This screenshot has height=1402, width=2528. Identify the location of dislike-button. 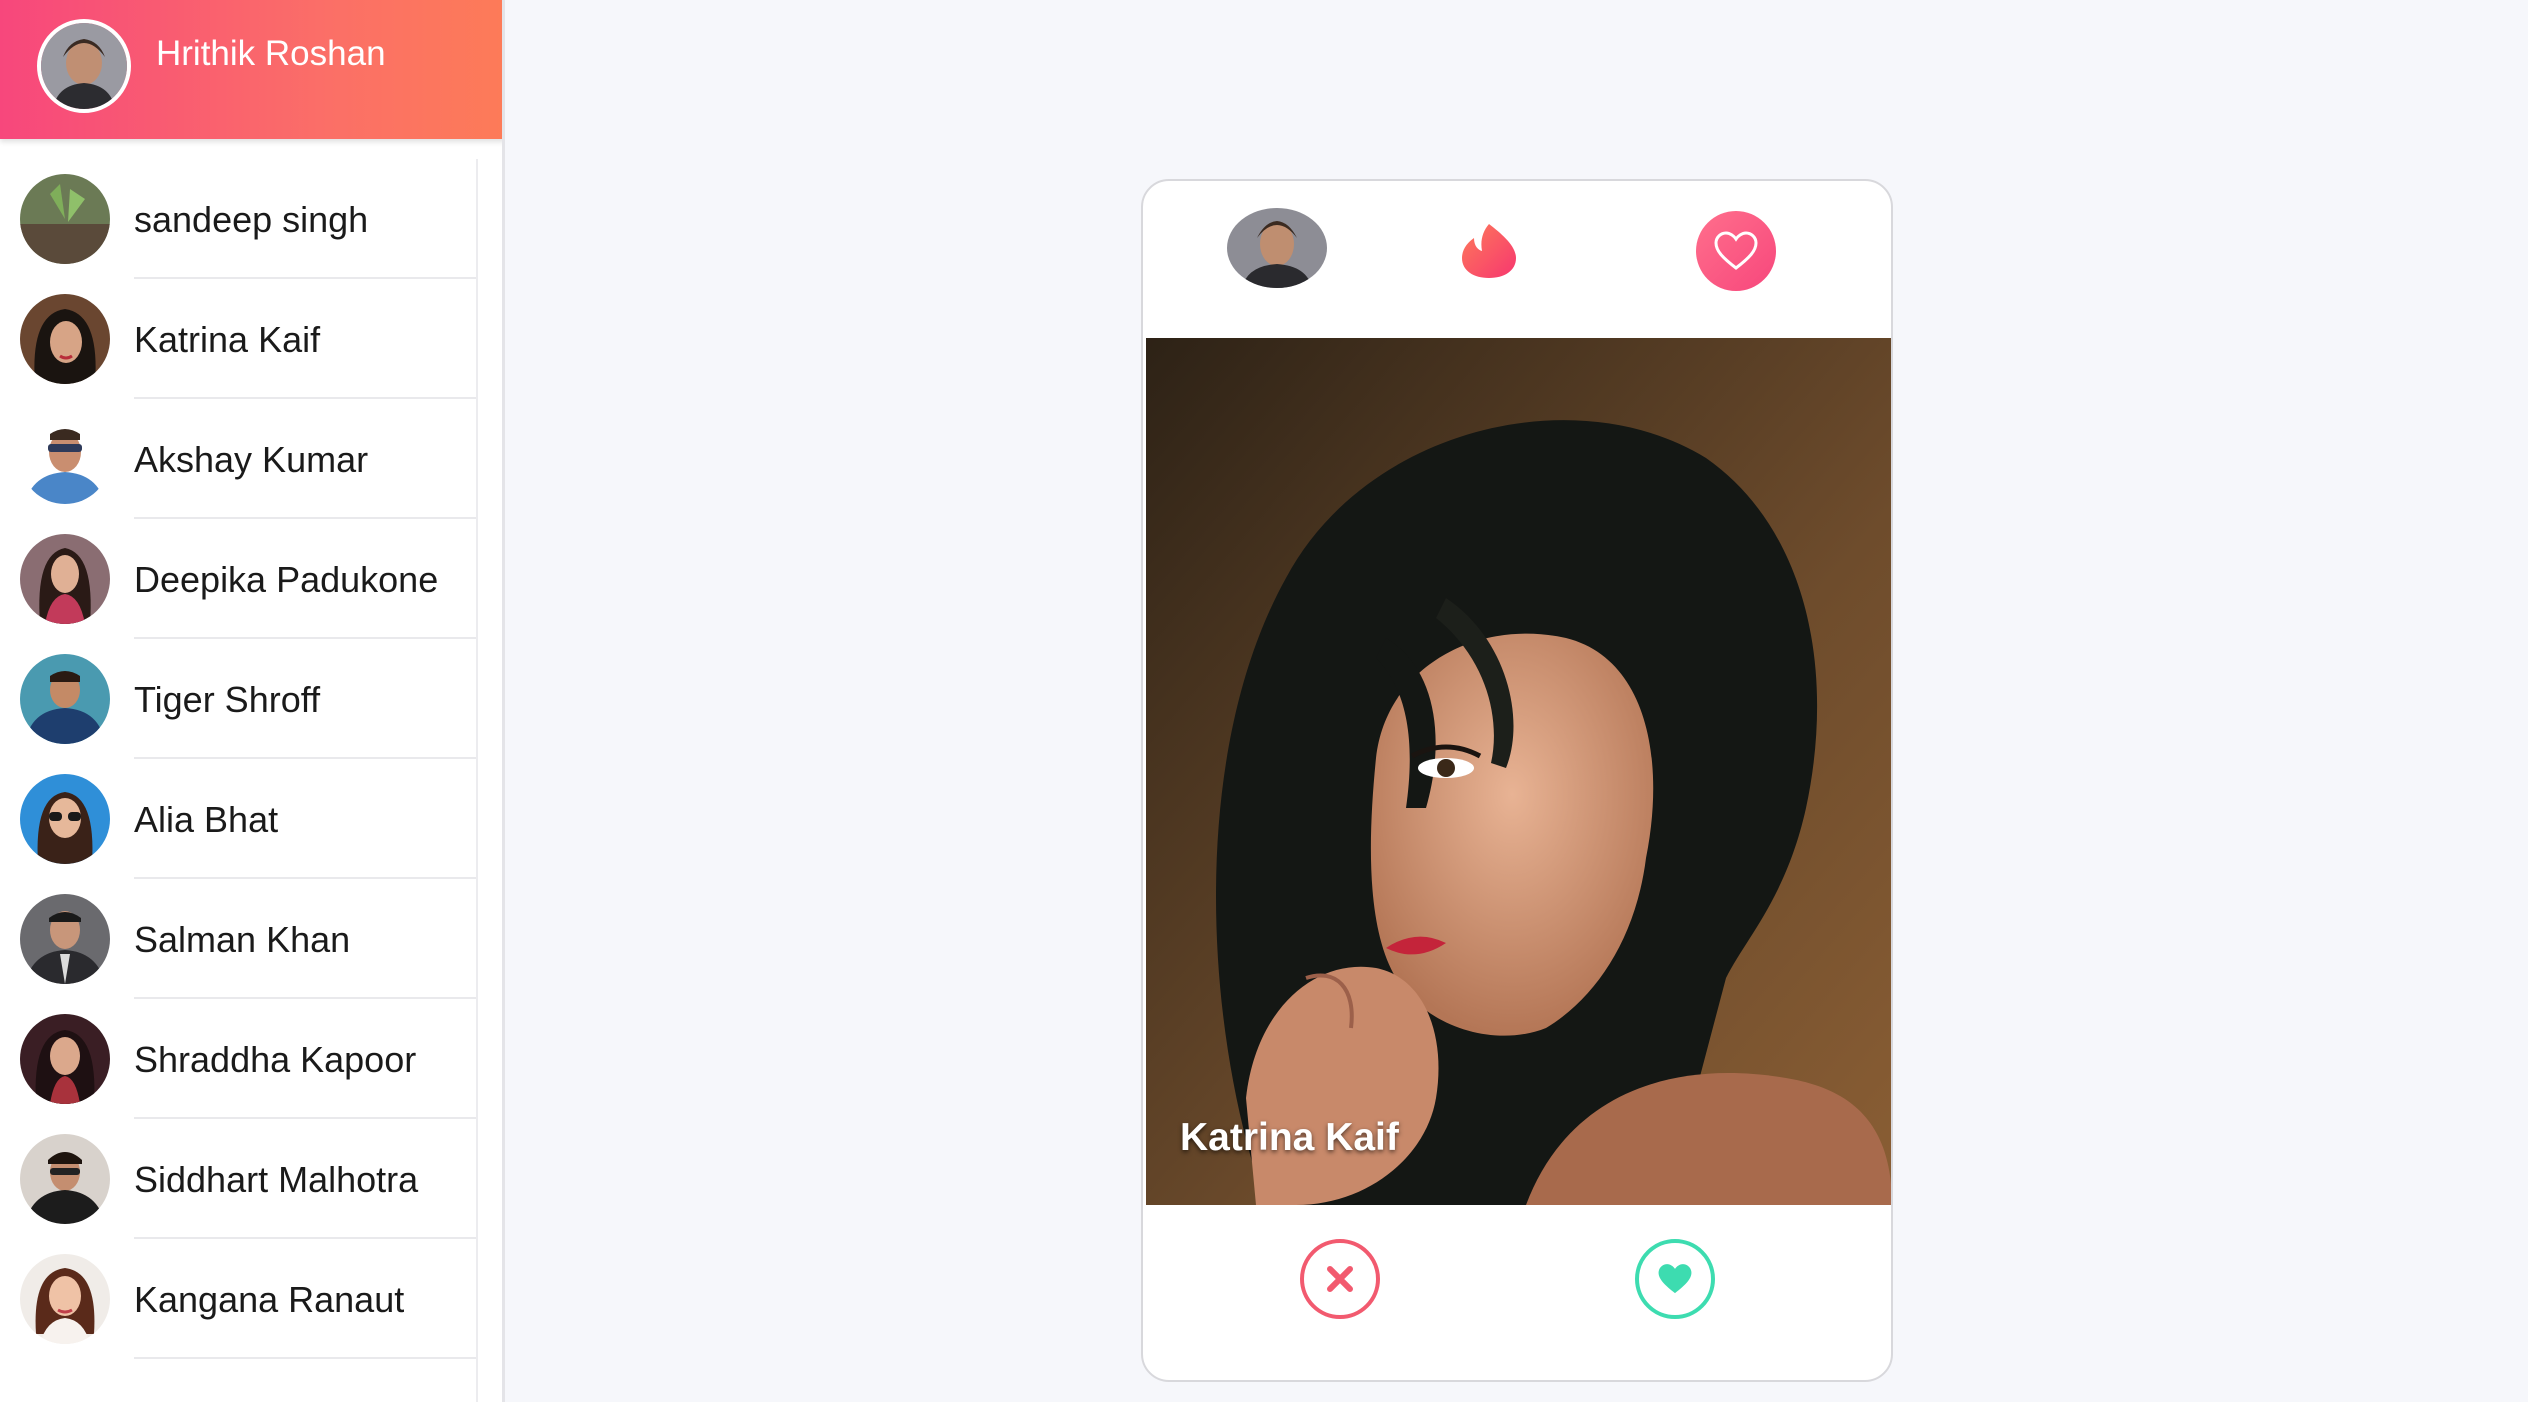
(1340, 1279).